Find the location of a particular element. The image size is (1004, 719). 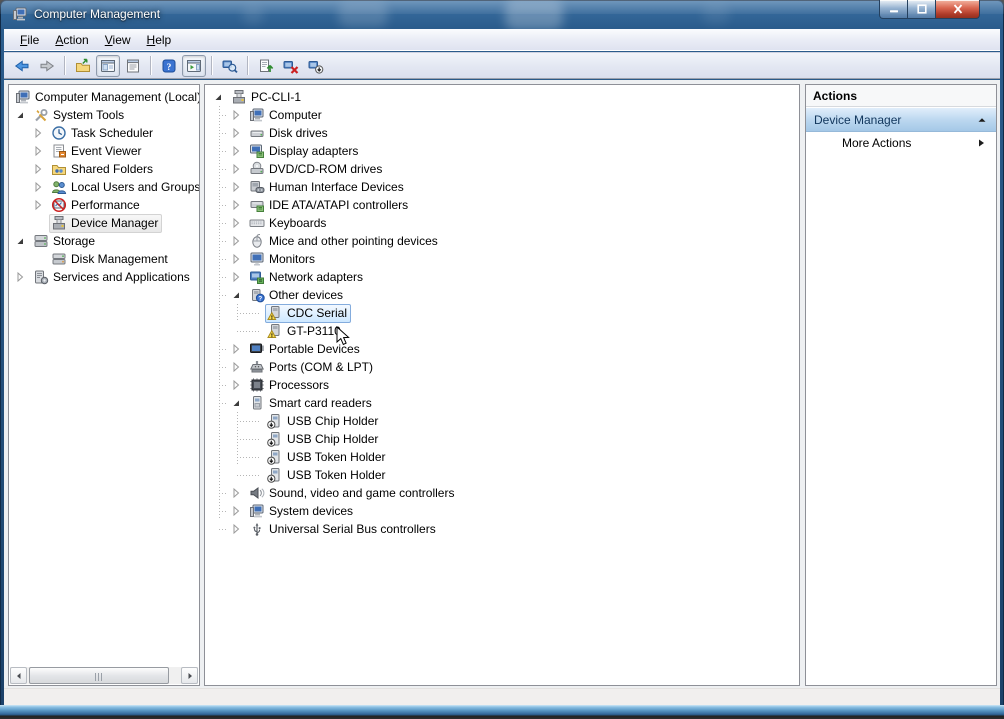

tree-item-content: Task Scheduler is located at coordinates (103, 133).